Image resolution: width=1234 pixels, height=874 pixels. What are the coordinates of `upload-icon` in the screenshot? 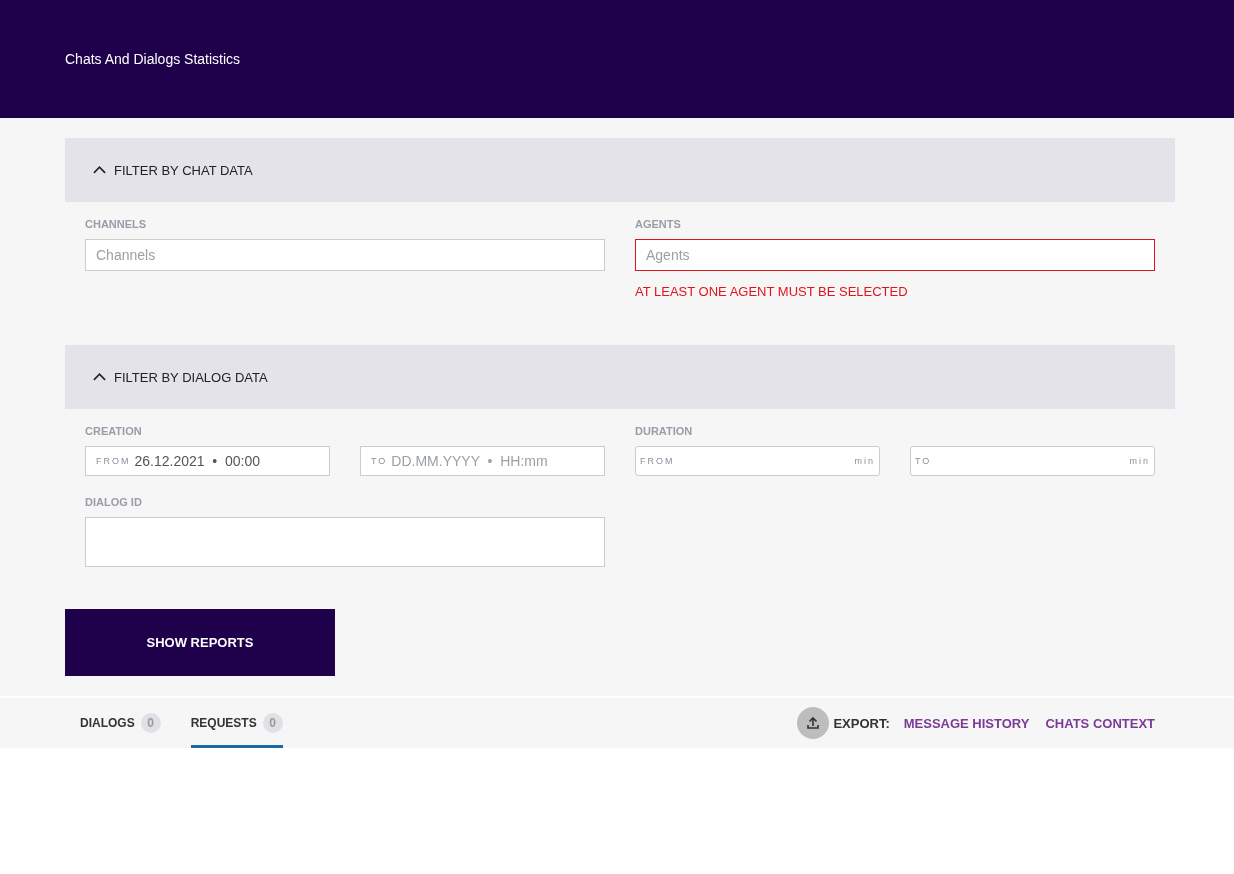 It's located at (813, 723).